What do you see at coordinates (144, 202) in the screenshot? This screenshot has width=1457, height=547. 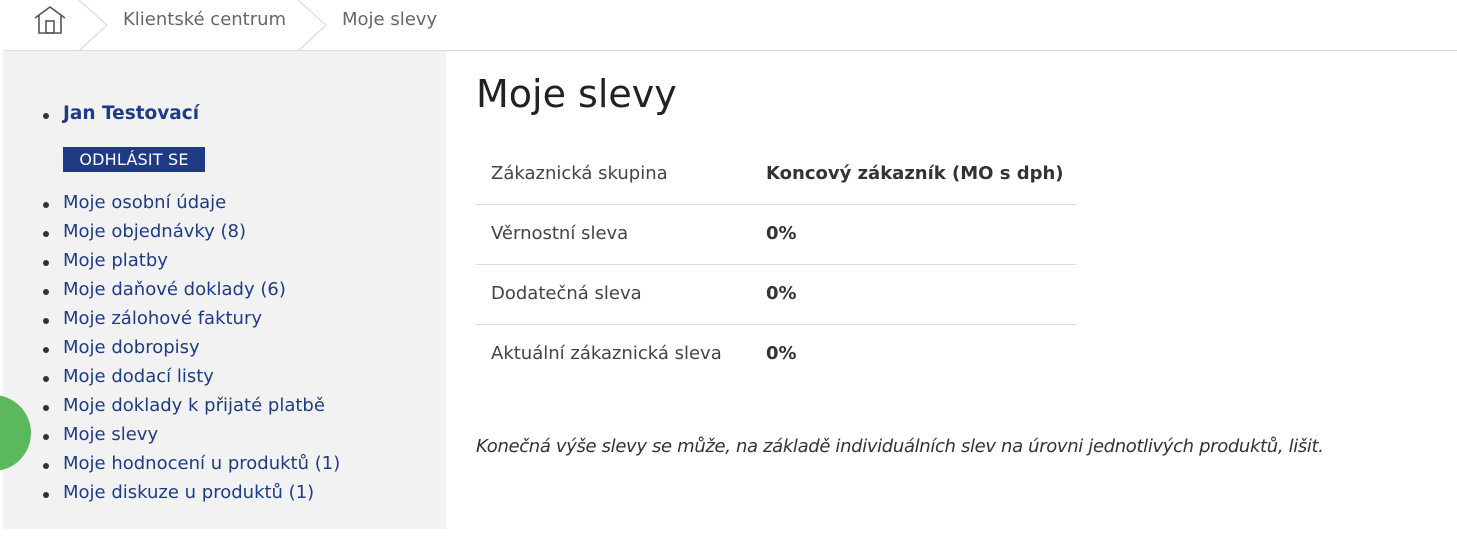 I see `sidebar-item-label: Moje osobní údaje` at bounding box center [144, 202].